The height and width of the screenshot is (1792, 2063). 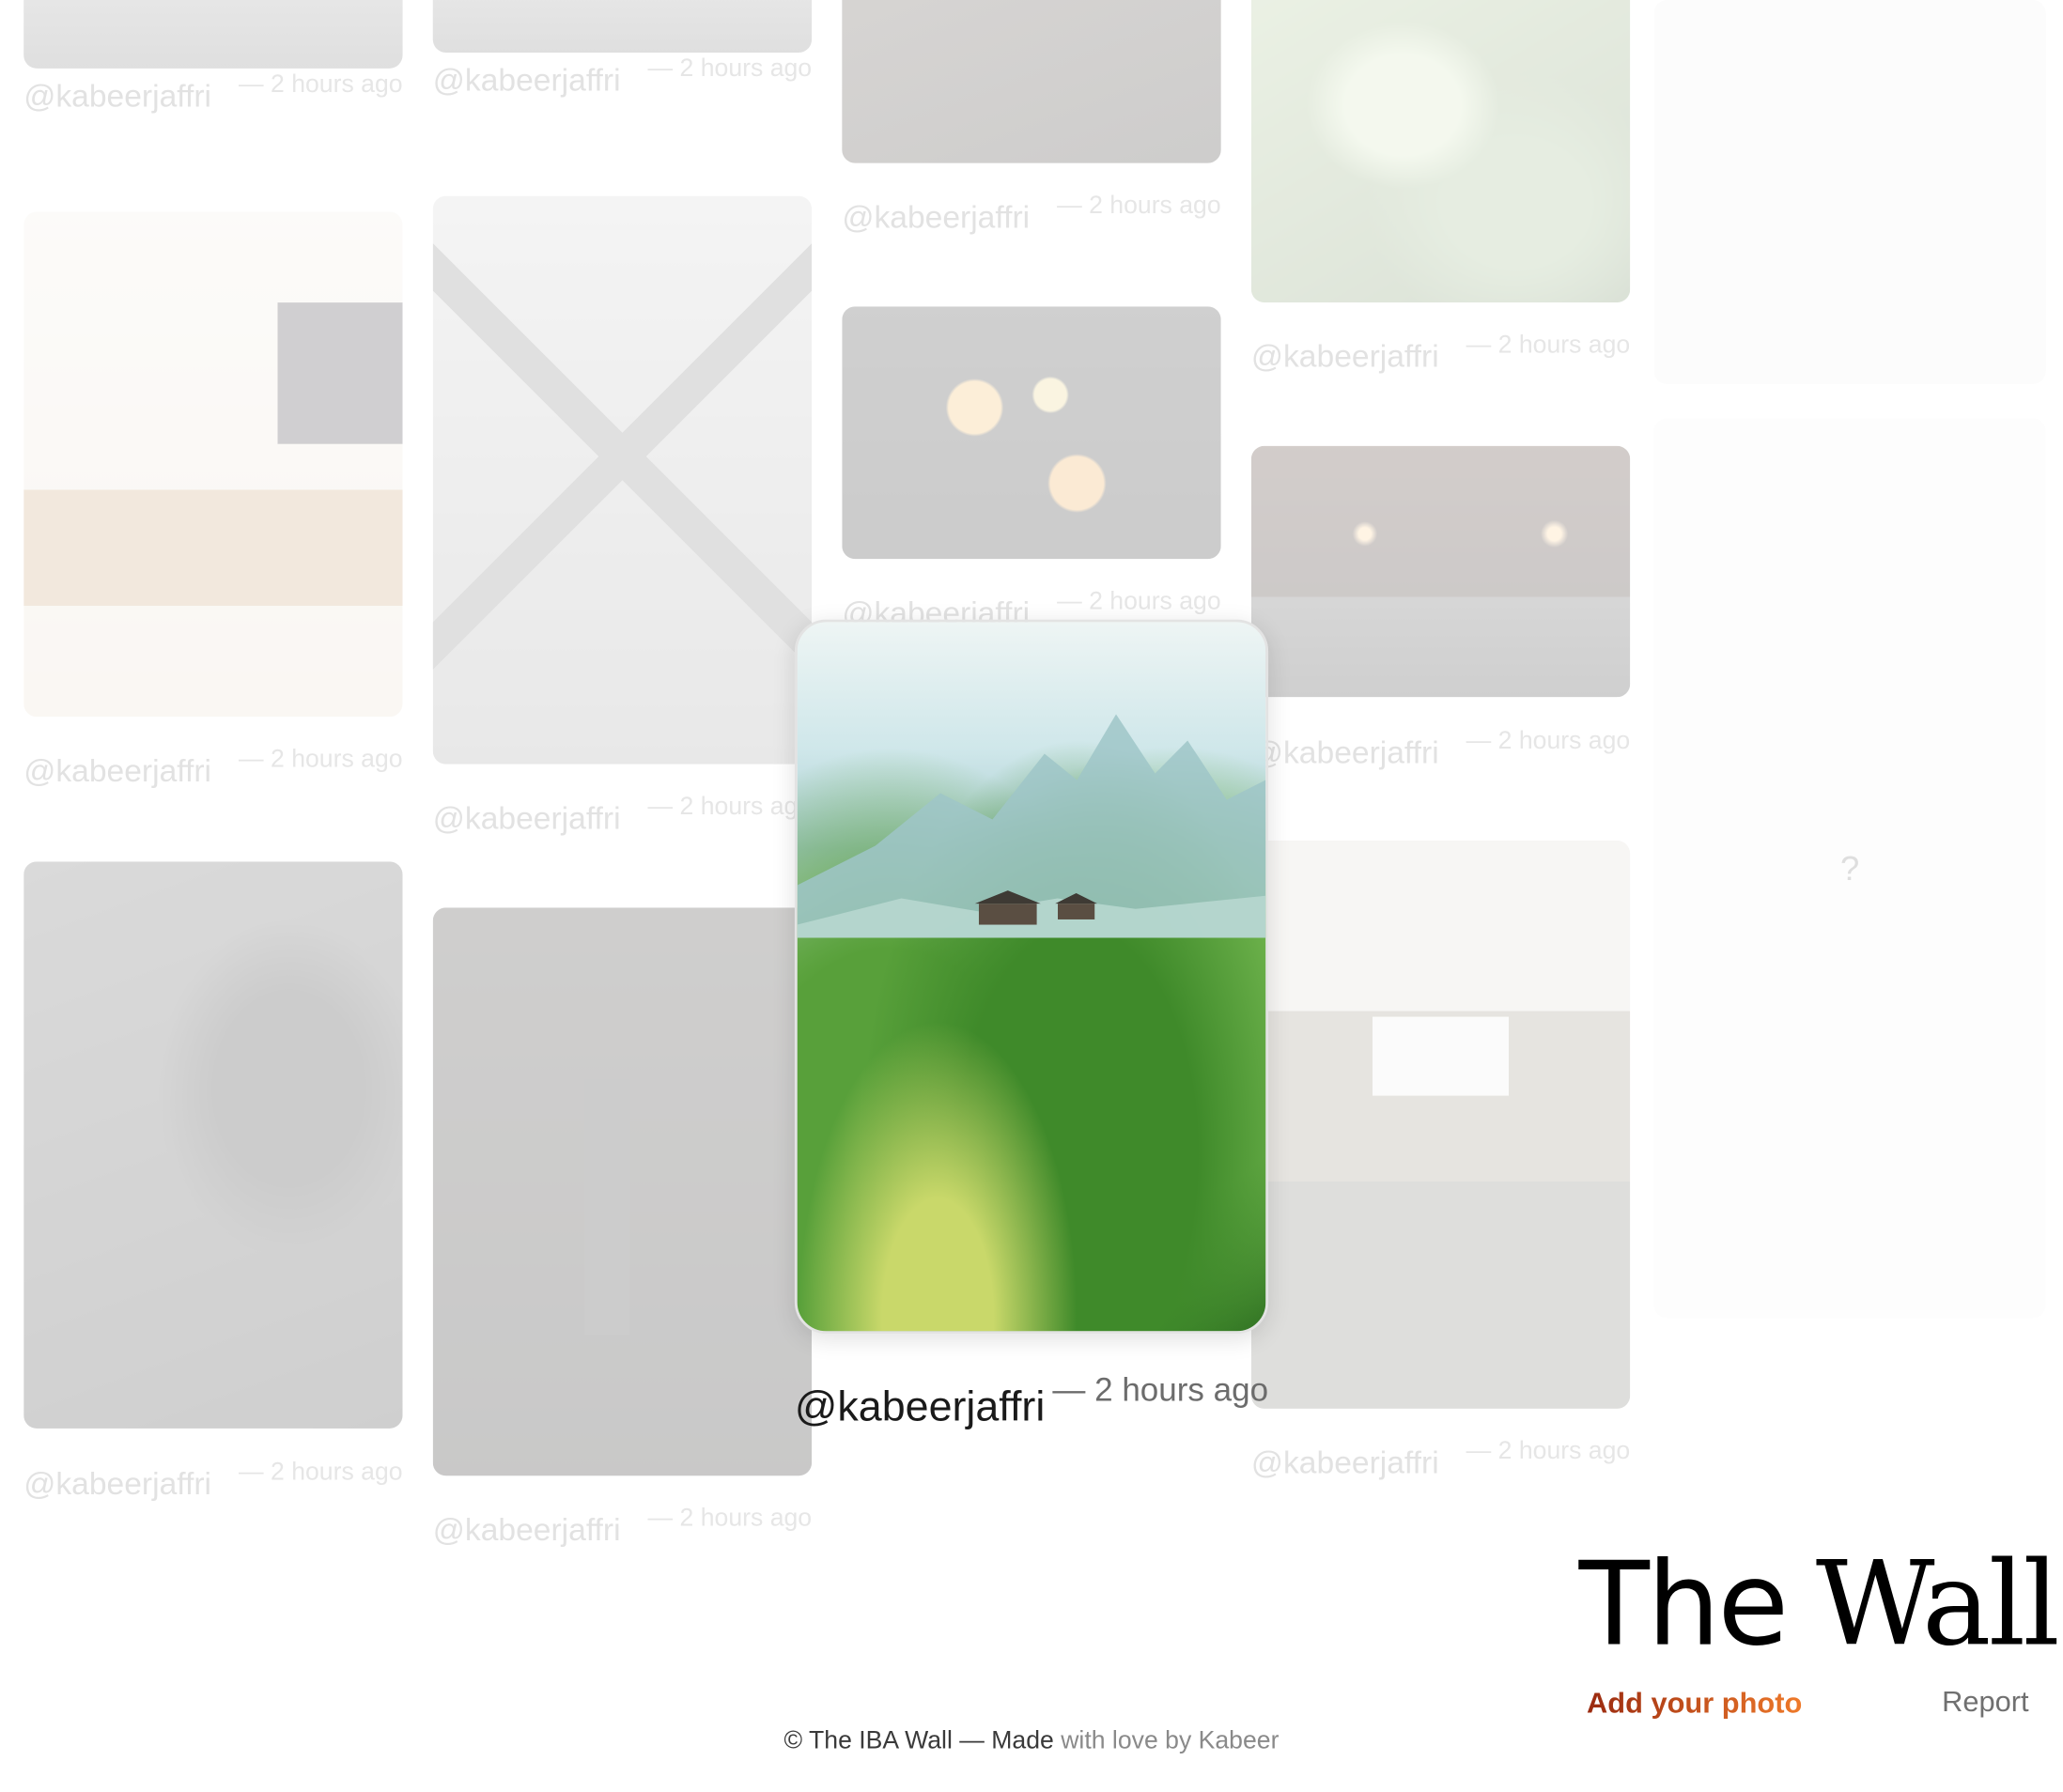 What do you see at coordinates (1985, 1702) in the screenshot?
I see `report-link: Report` at bounding box center [1985, 1702].